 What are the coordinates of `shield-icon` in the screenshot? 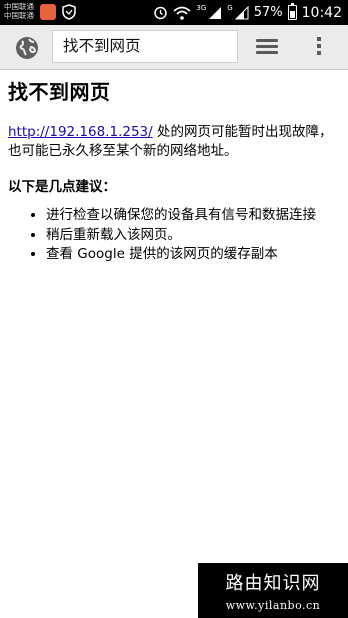 It's located at (69, 12).